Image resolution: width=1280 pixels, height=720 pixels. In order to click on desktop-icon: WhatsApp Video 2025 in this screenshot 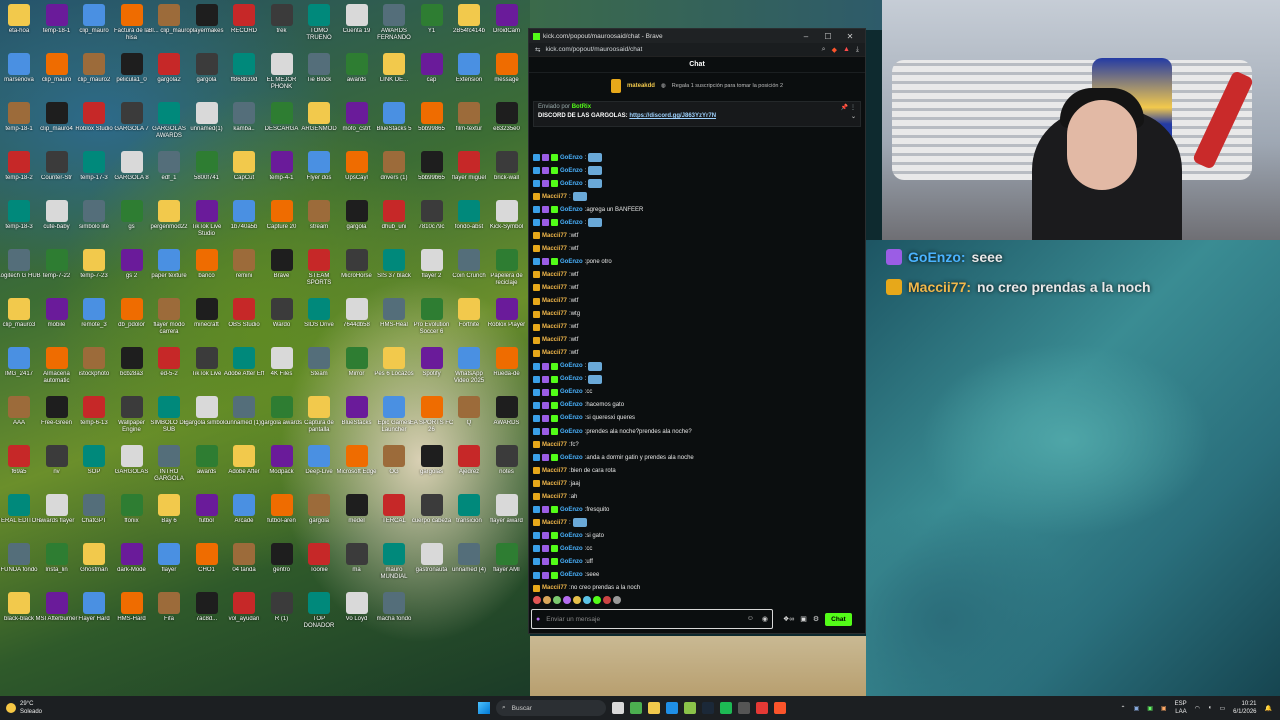, I will do `click(469, 369)`.